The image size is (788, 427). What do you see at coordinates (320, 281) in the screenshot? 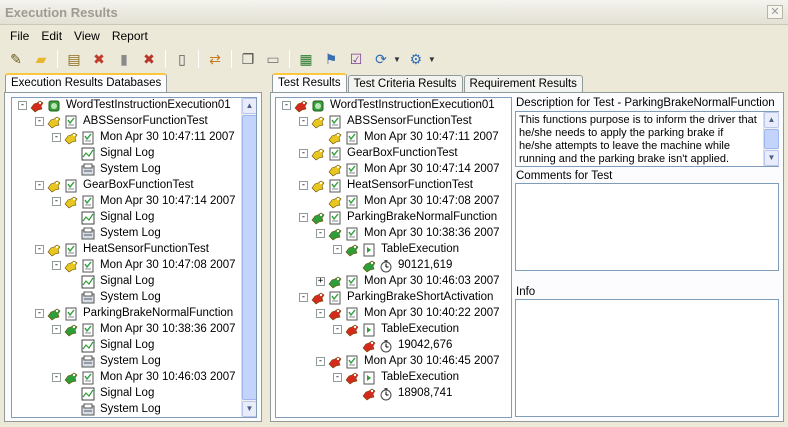
I see `expand-icon: +` at bounding box center [320, 281].